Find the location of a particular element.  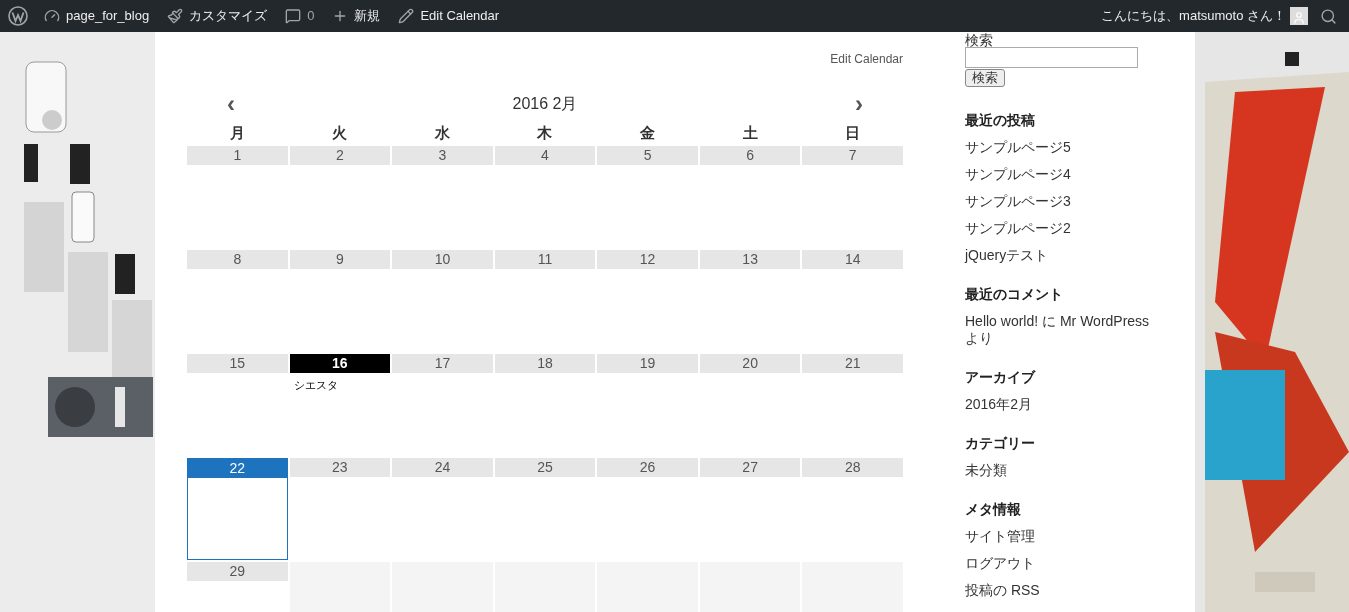

search-icon is located at coordinates (1328, 16).